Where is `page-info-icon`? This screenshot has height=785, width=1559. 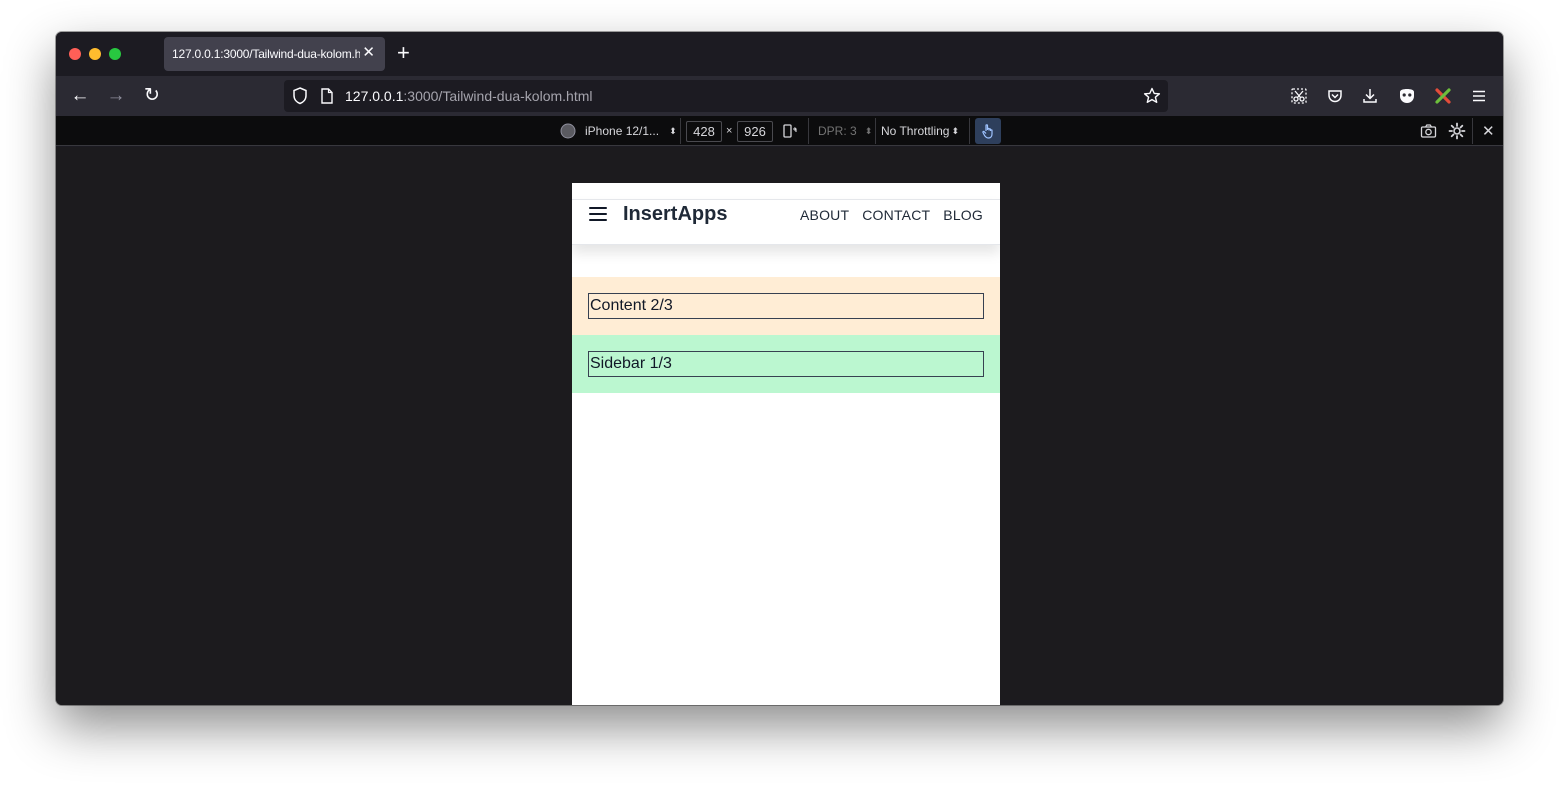
page-info-icon is located at coordinates (327, 96).